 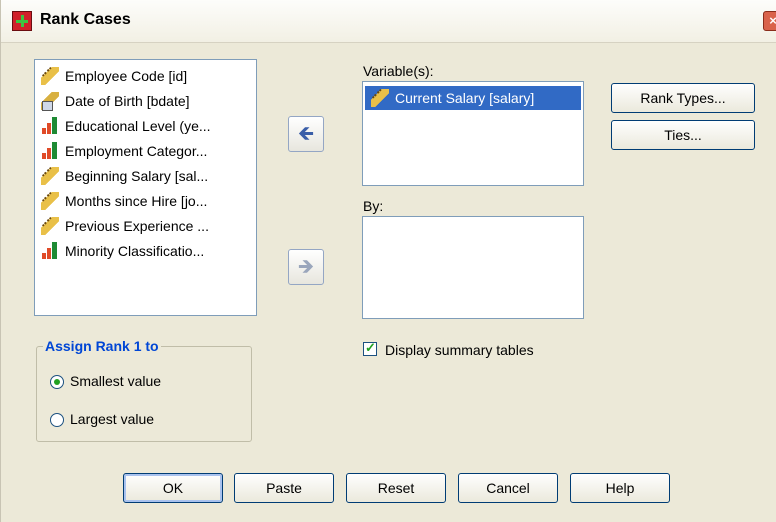 What do you see at coordinates (465, 98) in the screenshot?
I see `variable-label: Current Salary [salary]` at bounding box center [465, 98].